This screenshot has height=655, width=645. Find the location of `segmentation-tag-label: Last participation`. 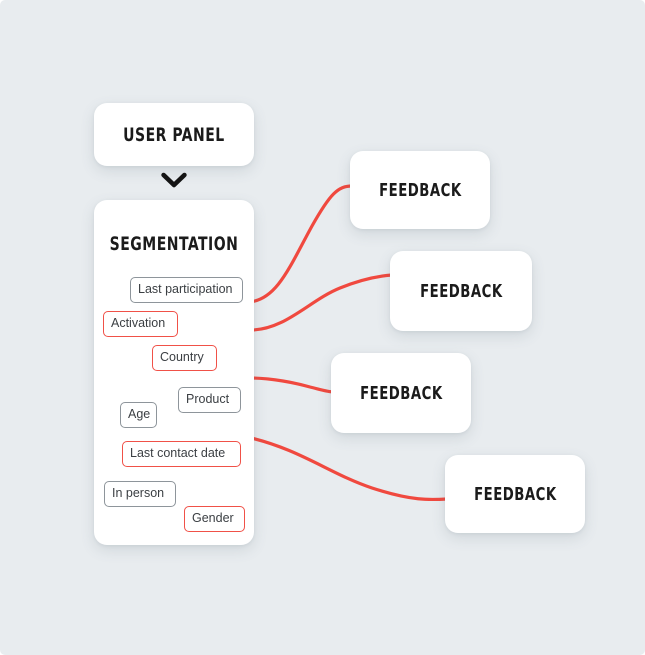

segmentation-tag-label: Last participation is located at coordinates (185, 289).